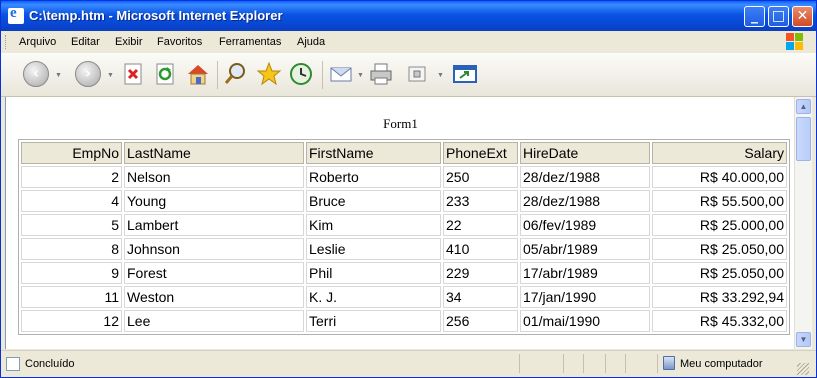  What do you see at coordinates (585, 297) in the screenshot?
I see `cell-hiredate: 17/jan/1990` at bounding box center [585, 297].